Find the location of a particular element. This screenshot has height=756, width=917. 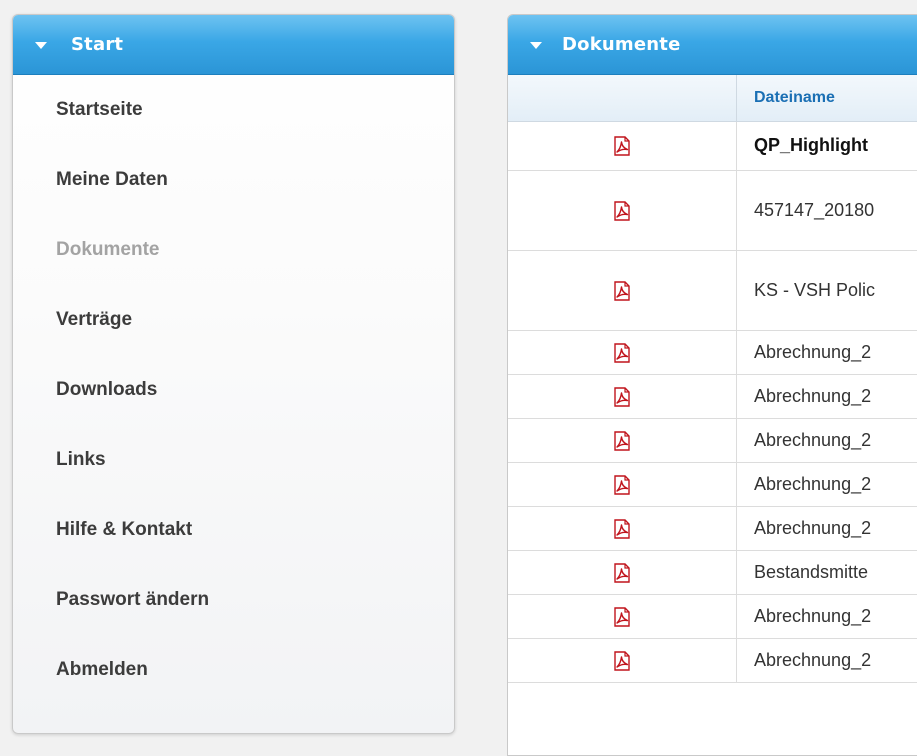

table-row: Bestandsmitte is located at coordinates (712, 572).